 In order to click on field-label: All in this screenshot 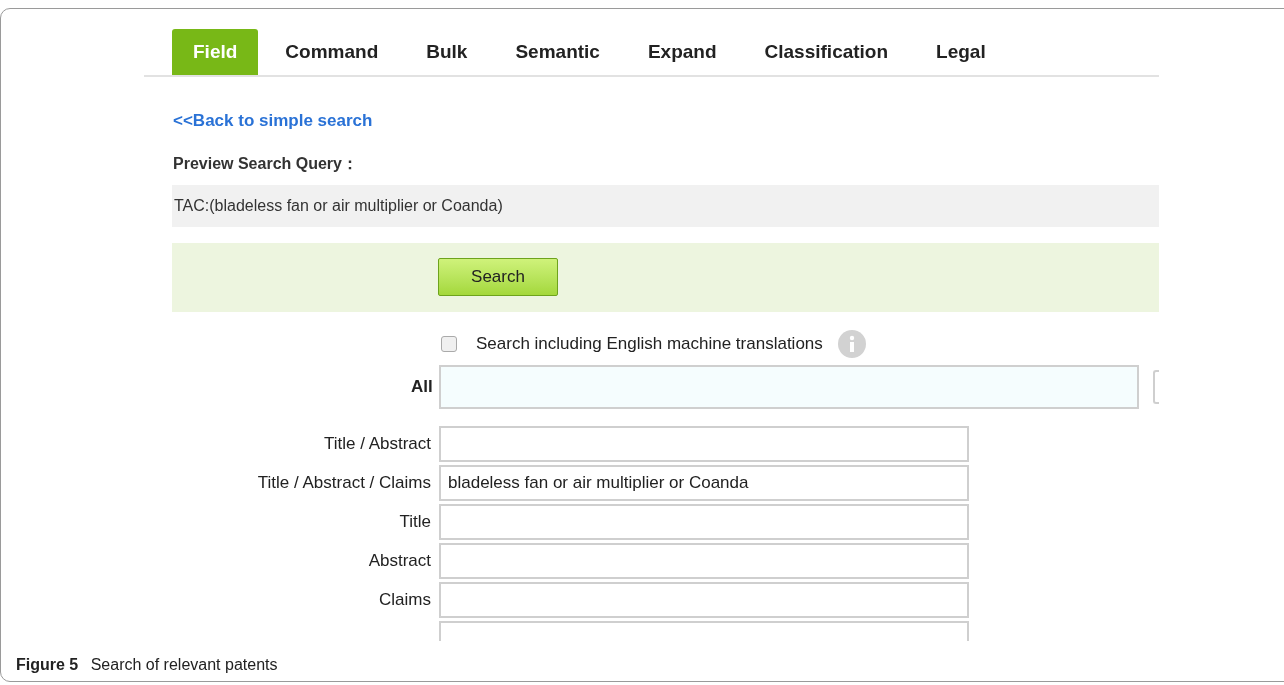, I will do `click(421, 386)`.